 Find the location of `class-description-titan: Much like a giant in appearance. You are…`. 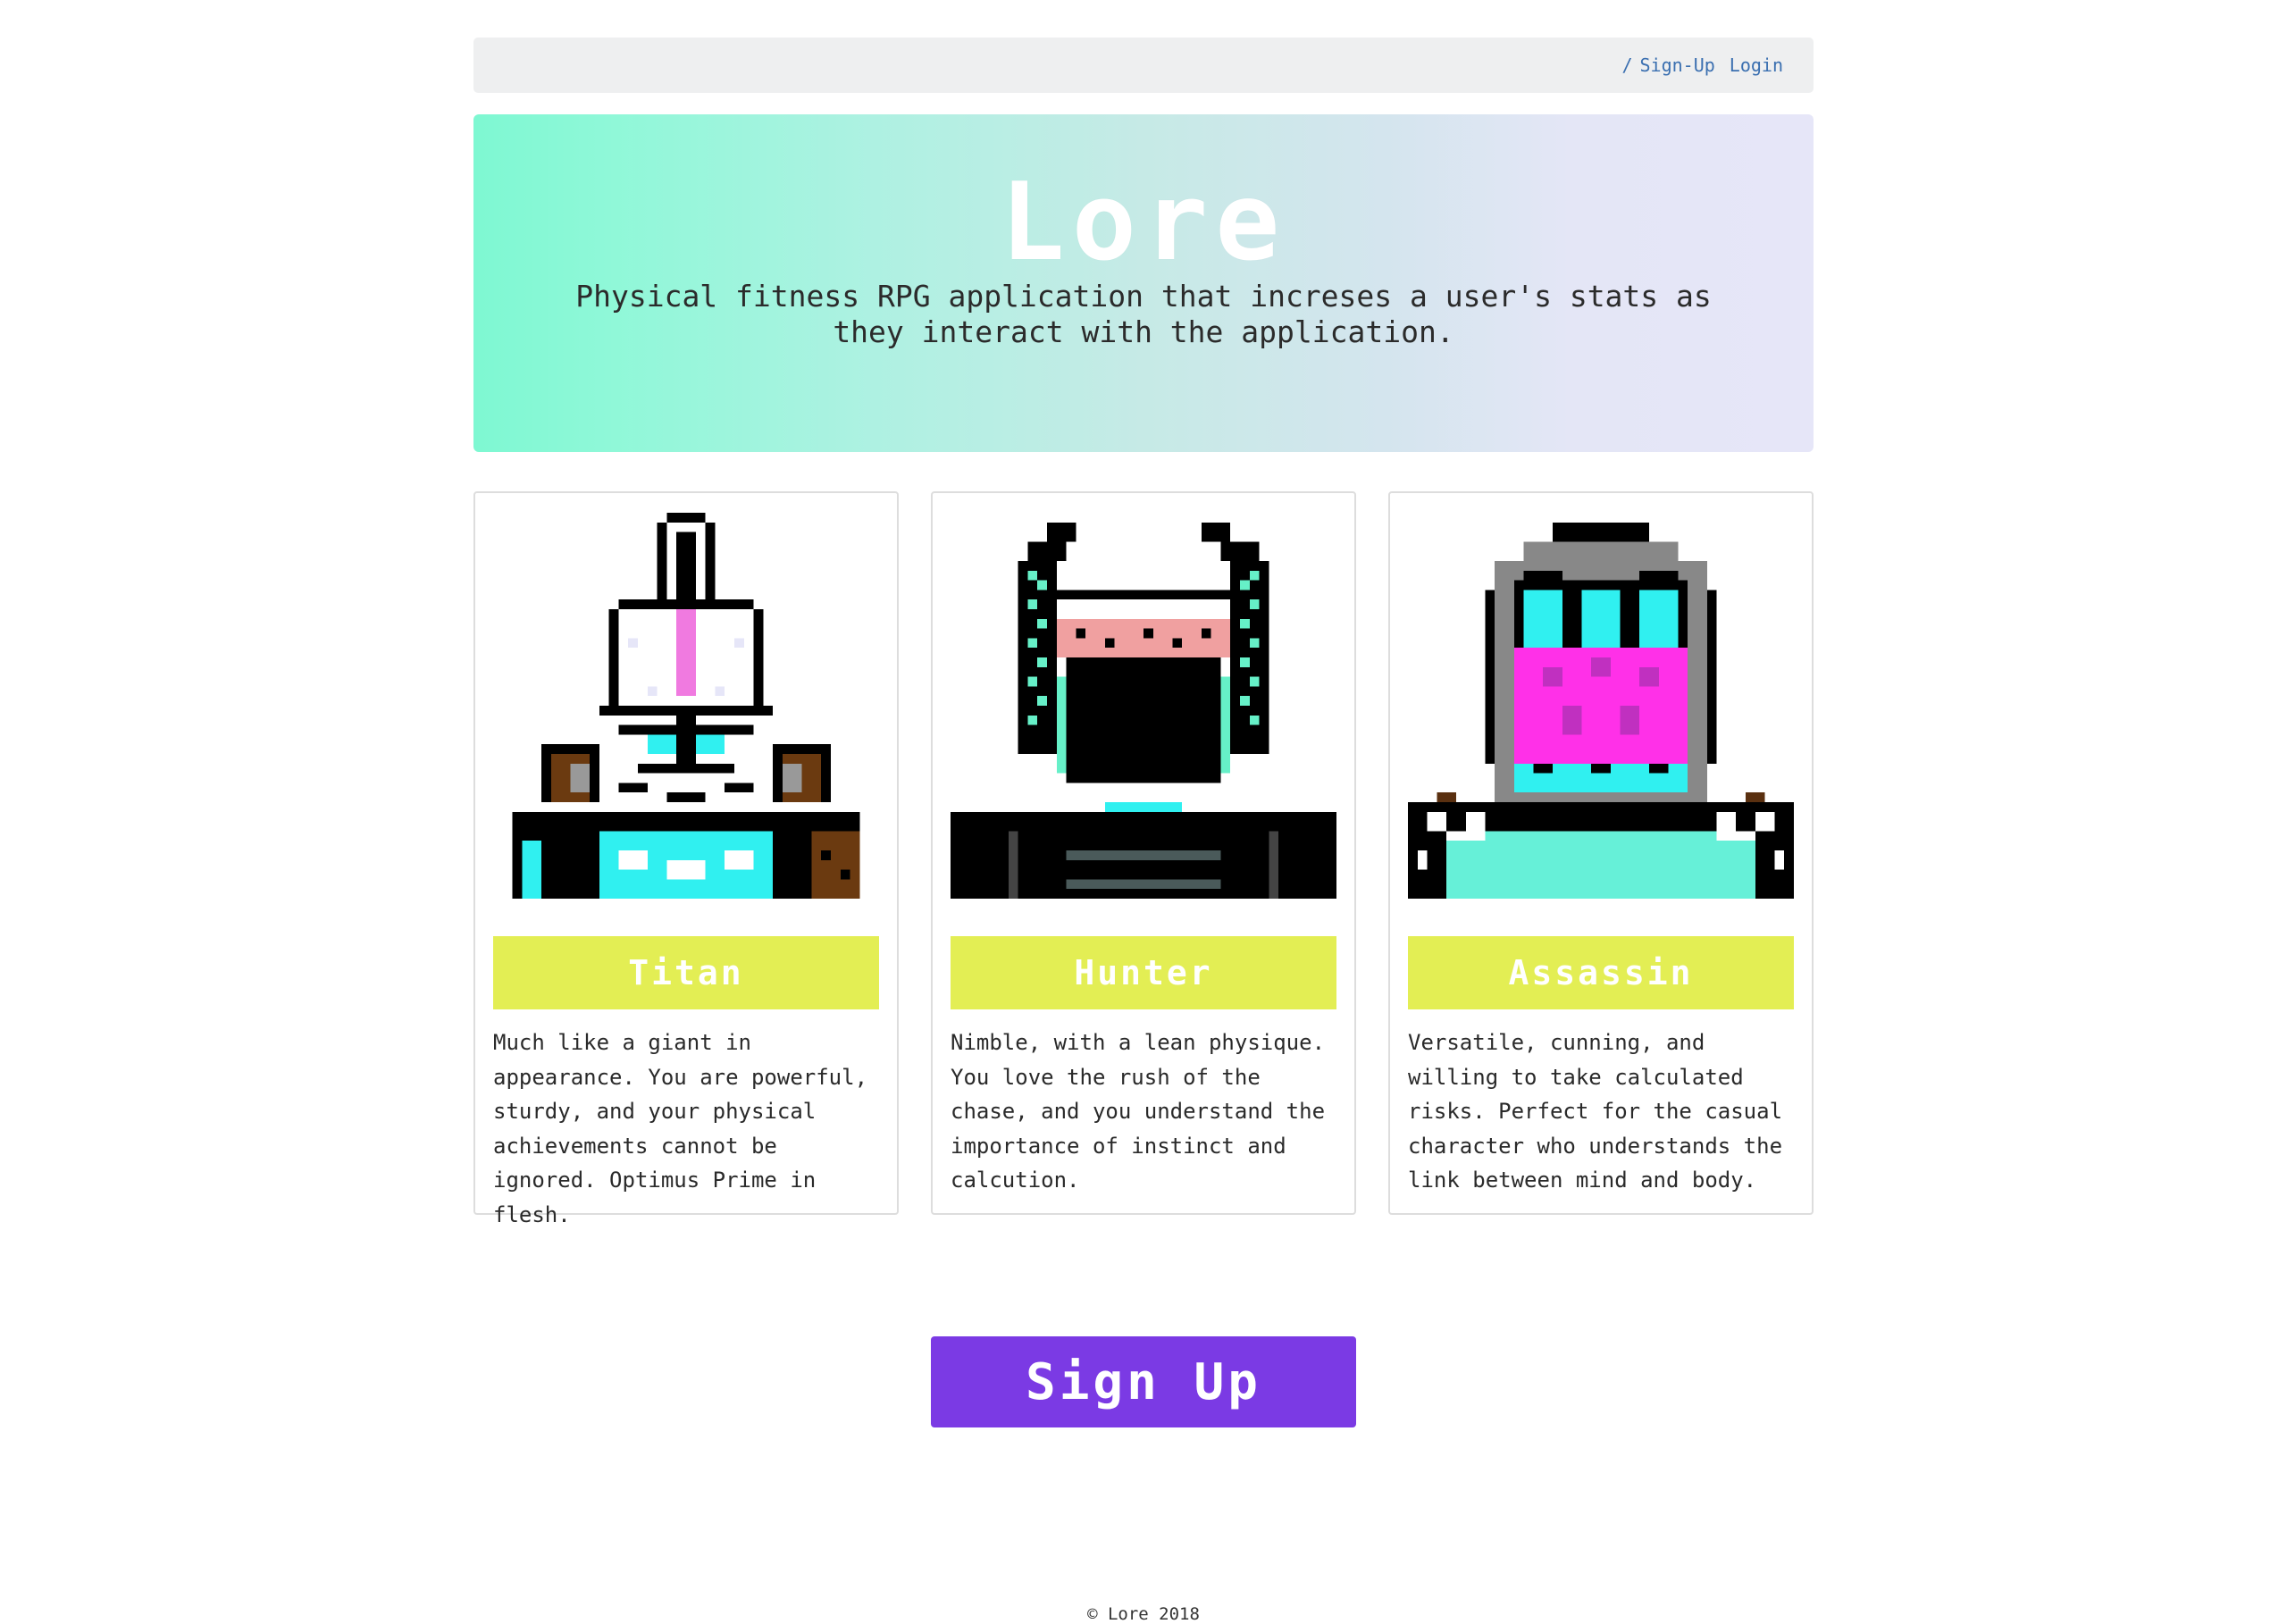

class-description-titan: Much like a giant in appearance. You are… is located at coordinates (680, 1128).